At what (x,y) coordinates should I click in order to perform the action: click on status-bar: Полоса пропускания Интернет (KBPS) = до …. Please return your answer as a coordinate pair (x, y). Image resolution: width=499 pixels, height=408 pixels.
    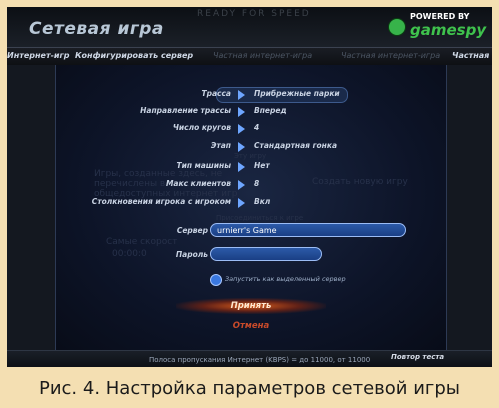
    Looking at the image, I should click on (249, 358).